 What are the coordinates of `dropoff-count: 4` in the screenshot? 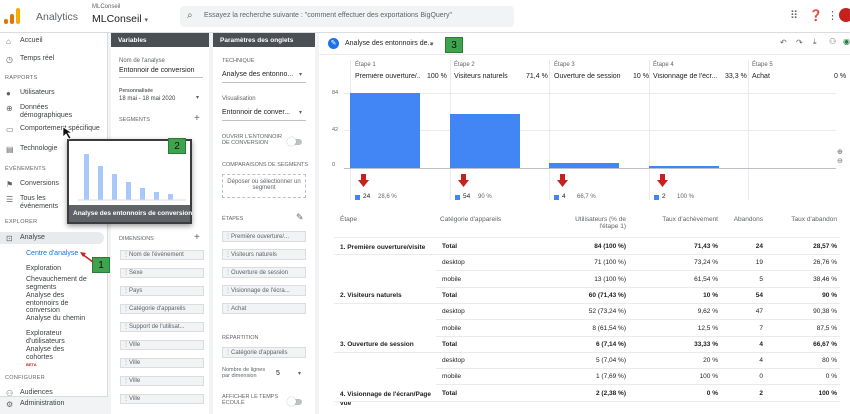 It's located at (564, 196).